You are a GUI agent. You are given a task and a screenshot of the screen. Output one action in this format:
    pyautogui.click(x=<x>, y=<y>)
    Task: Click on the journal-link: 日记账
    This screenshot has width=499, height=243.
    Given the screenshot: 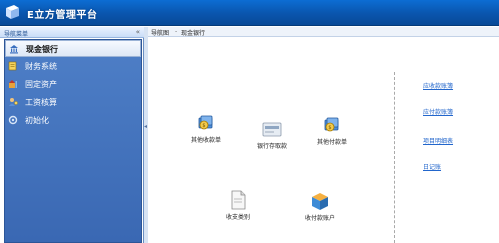 What is the action you would take?
    pyautogui.click(x=432, y=166)
    